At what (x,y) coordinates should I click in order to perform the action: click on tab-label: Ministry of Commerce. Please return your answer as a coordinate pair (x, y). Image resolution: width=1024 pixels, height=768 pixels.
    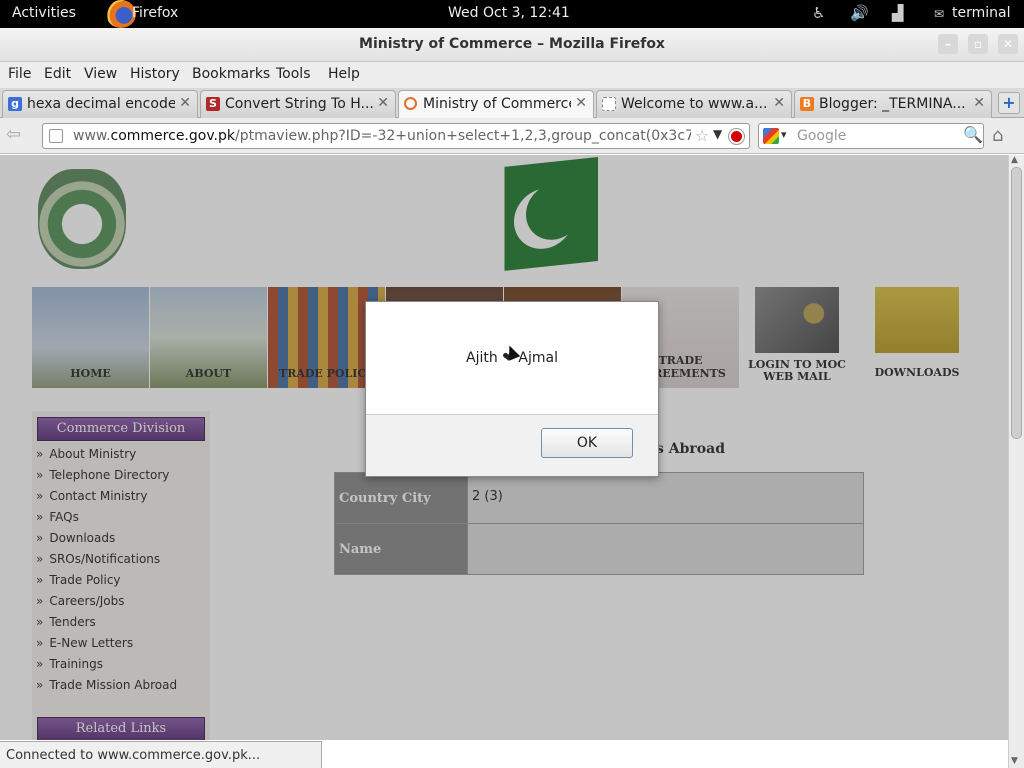
    Looking at the image, I should click on (497, 104).